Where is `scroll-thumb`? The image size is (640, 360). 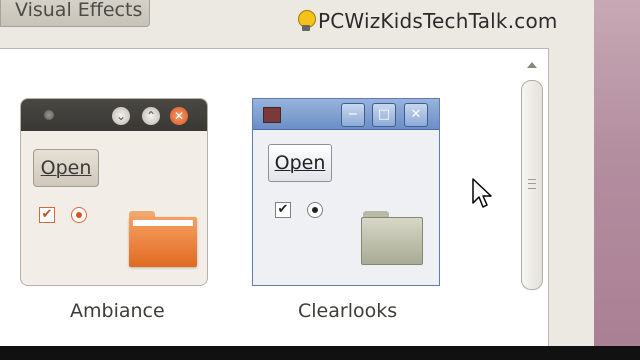 scroll-thumb is located at coordinates (532, 185).